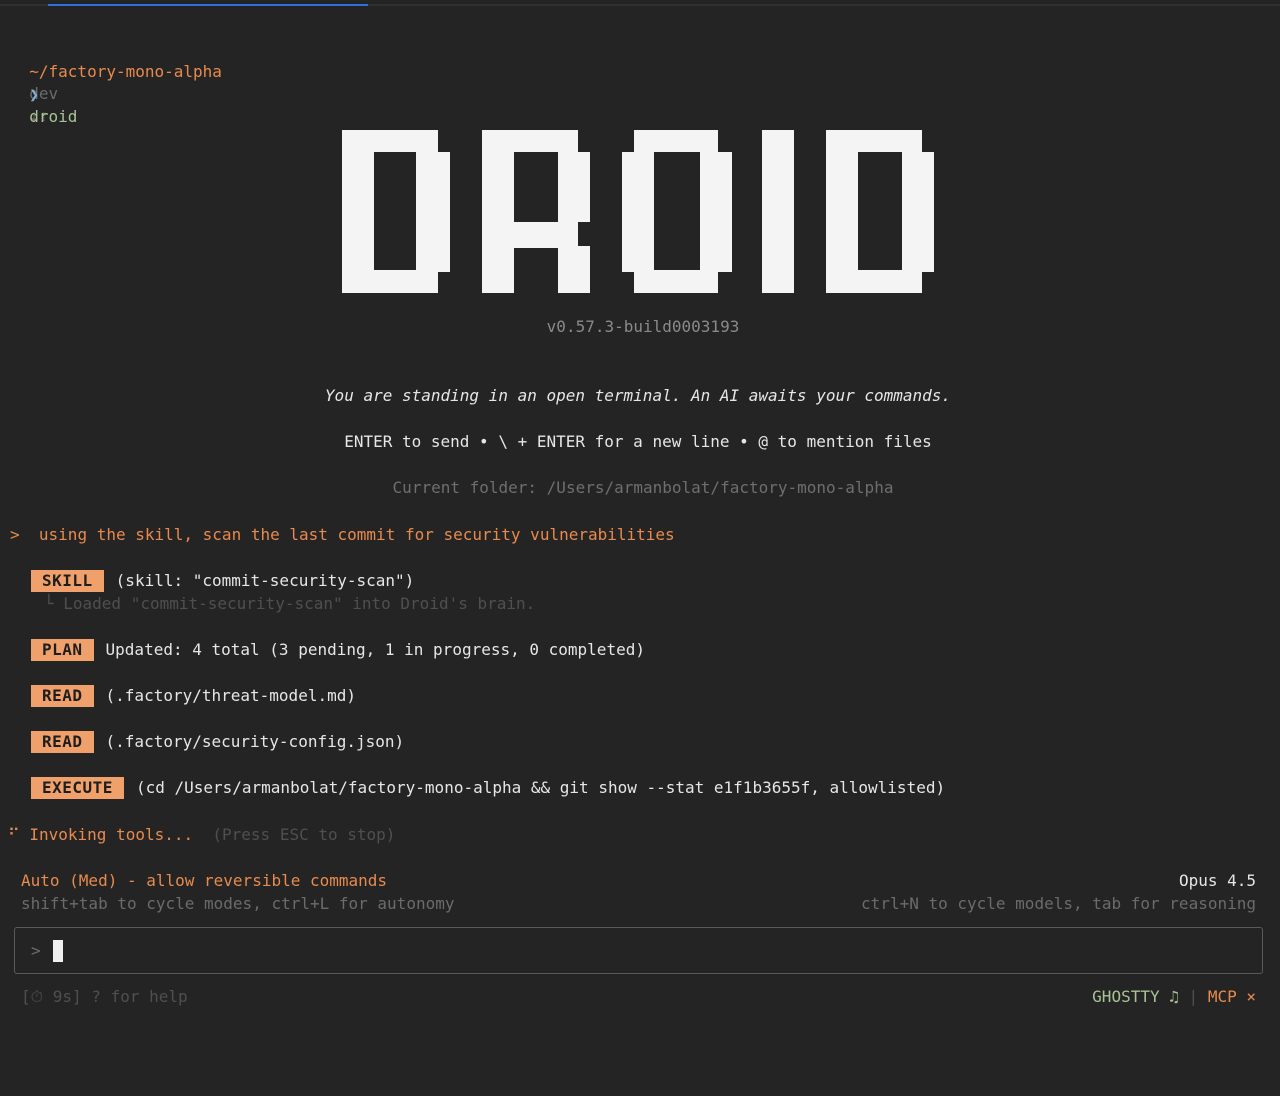 The width and height of the screenshot is (1280, 1096). I want to click on autonomy-mode: Auto (Med) - allow reversible commands, so click(204, 881).